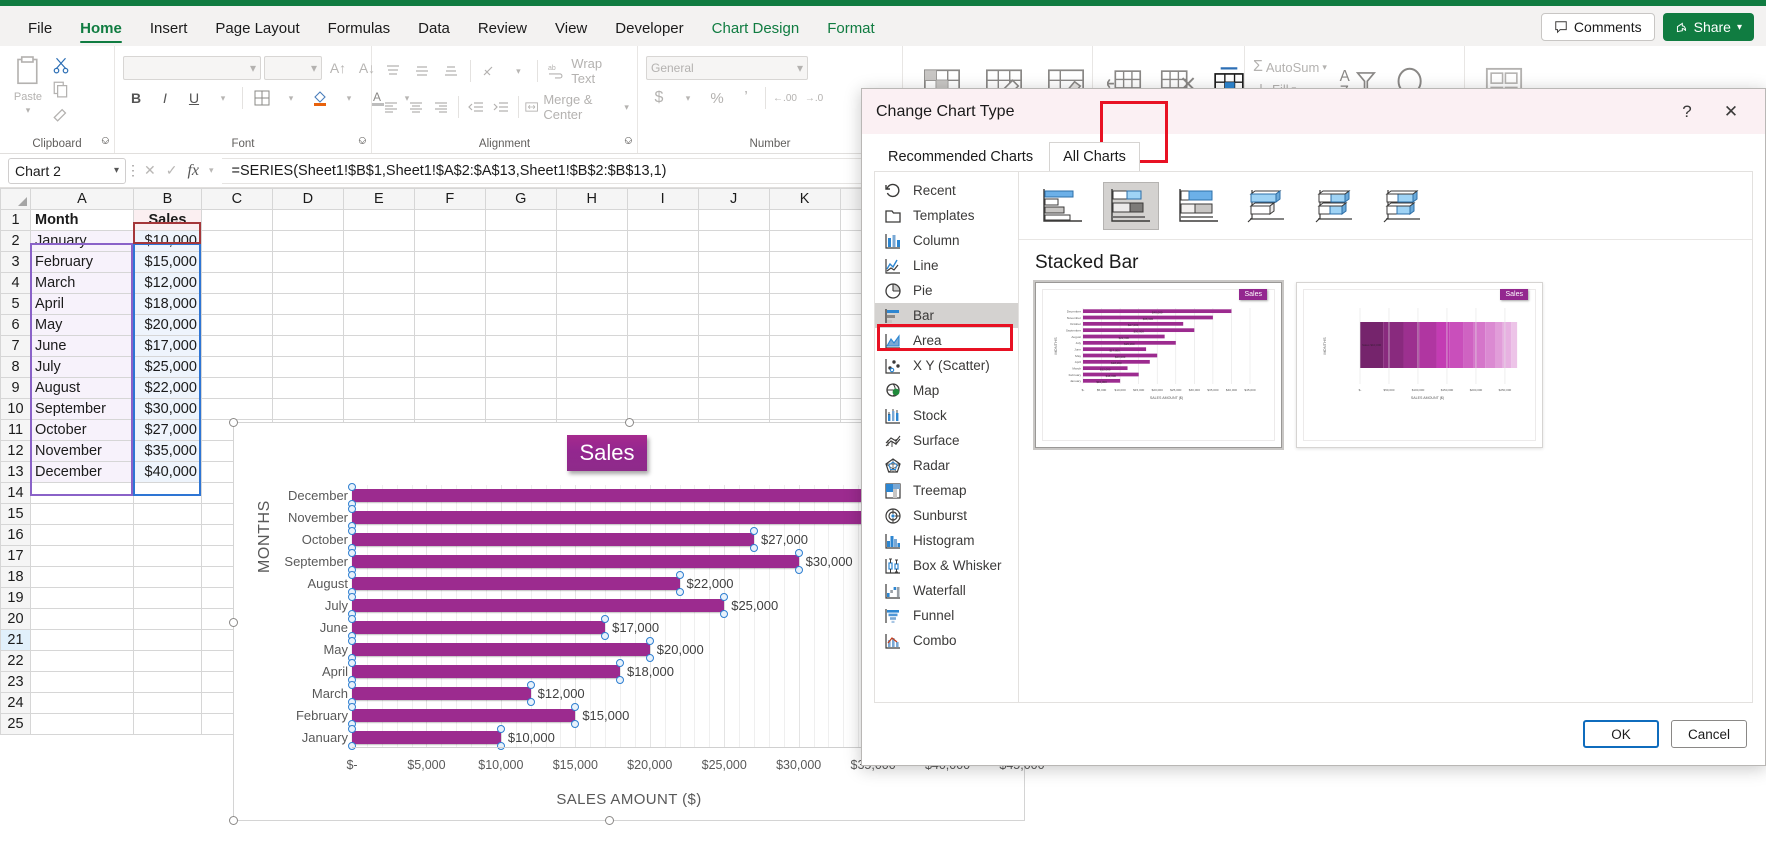 Image resolution: width=1766 pixels, height=848 pixels. I want to click on ribbon-tab-home: Home, so click(101, 33).